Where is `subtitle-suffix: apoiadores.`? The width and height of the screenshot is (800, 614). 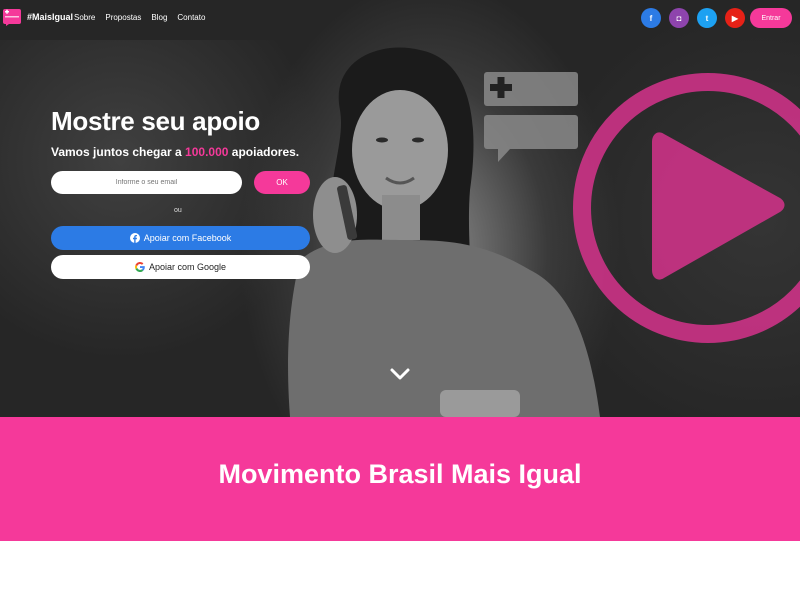
subtitle-suffix: apoiadores. is located at coordinates (264, 152).